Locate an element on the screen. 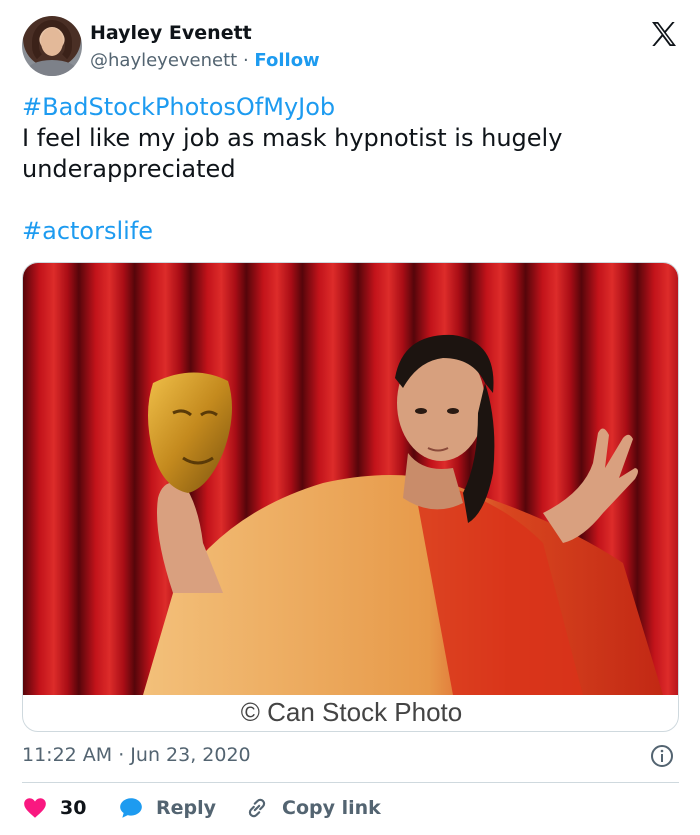 The image size is (700, 835). tweet-actions: 30 Reply Copy link is located at coordinates (352, 808).